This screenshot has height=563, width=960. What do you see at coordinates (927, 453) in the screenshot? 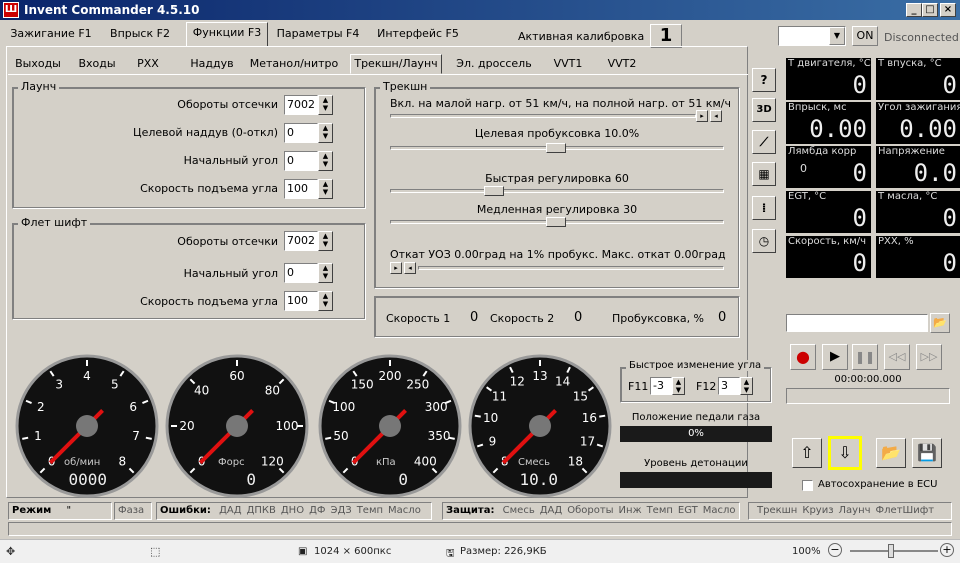
I see `save-icon: 💾` at bounding box center [927, 453].